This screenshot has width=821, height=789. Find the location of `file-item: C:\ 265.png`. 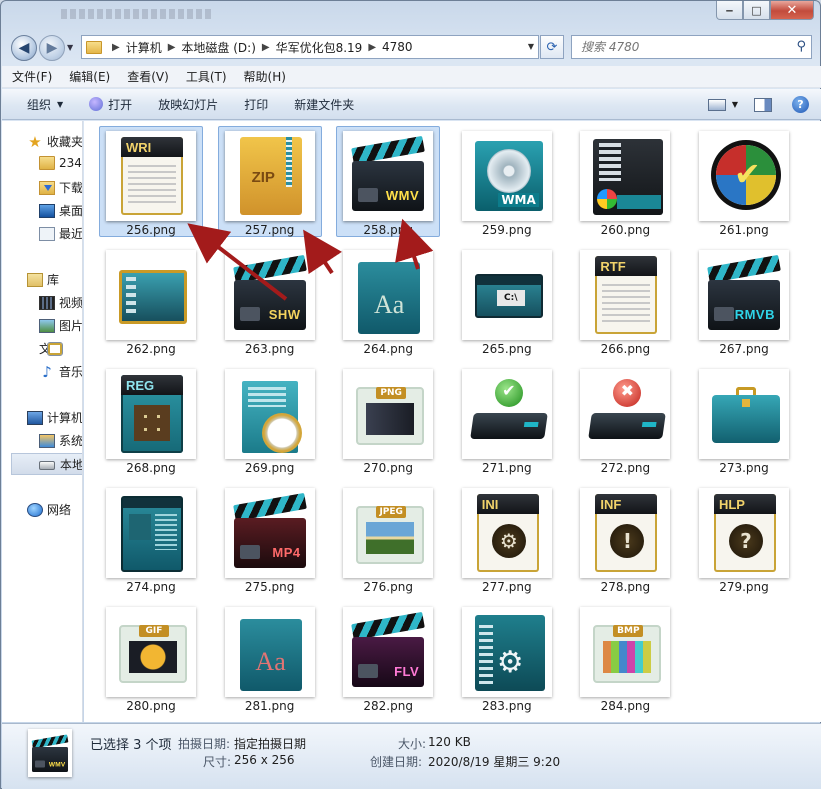

file-item: C:\ 265.png is located at coordinates (507, 300).